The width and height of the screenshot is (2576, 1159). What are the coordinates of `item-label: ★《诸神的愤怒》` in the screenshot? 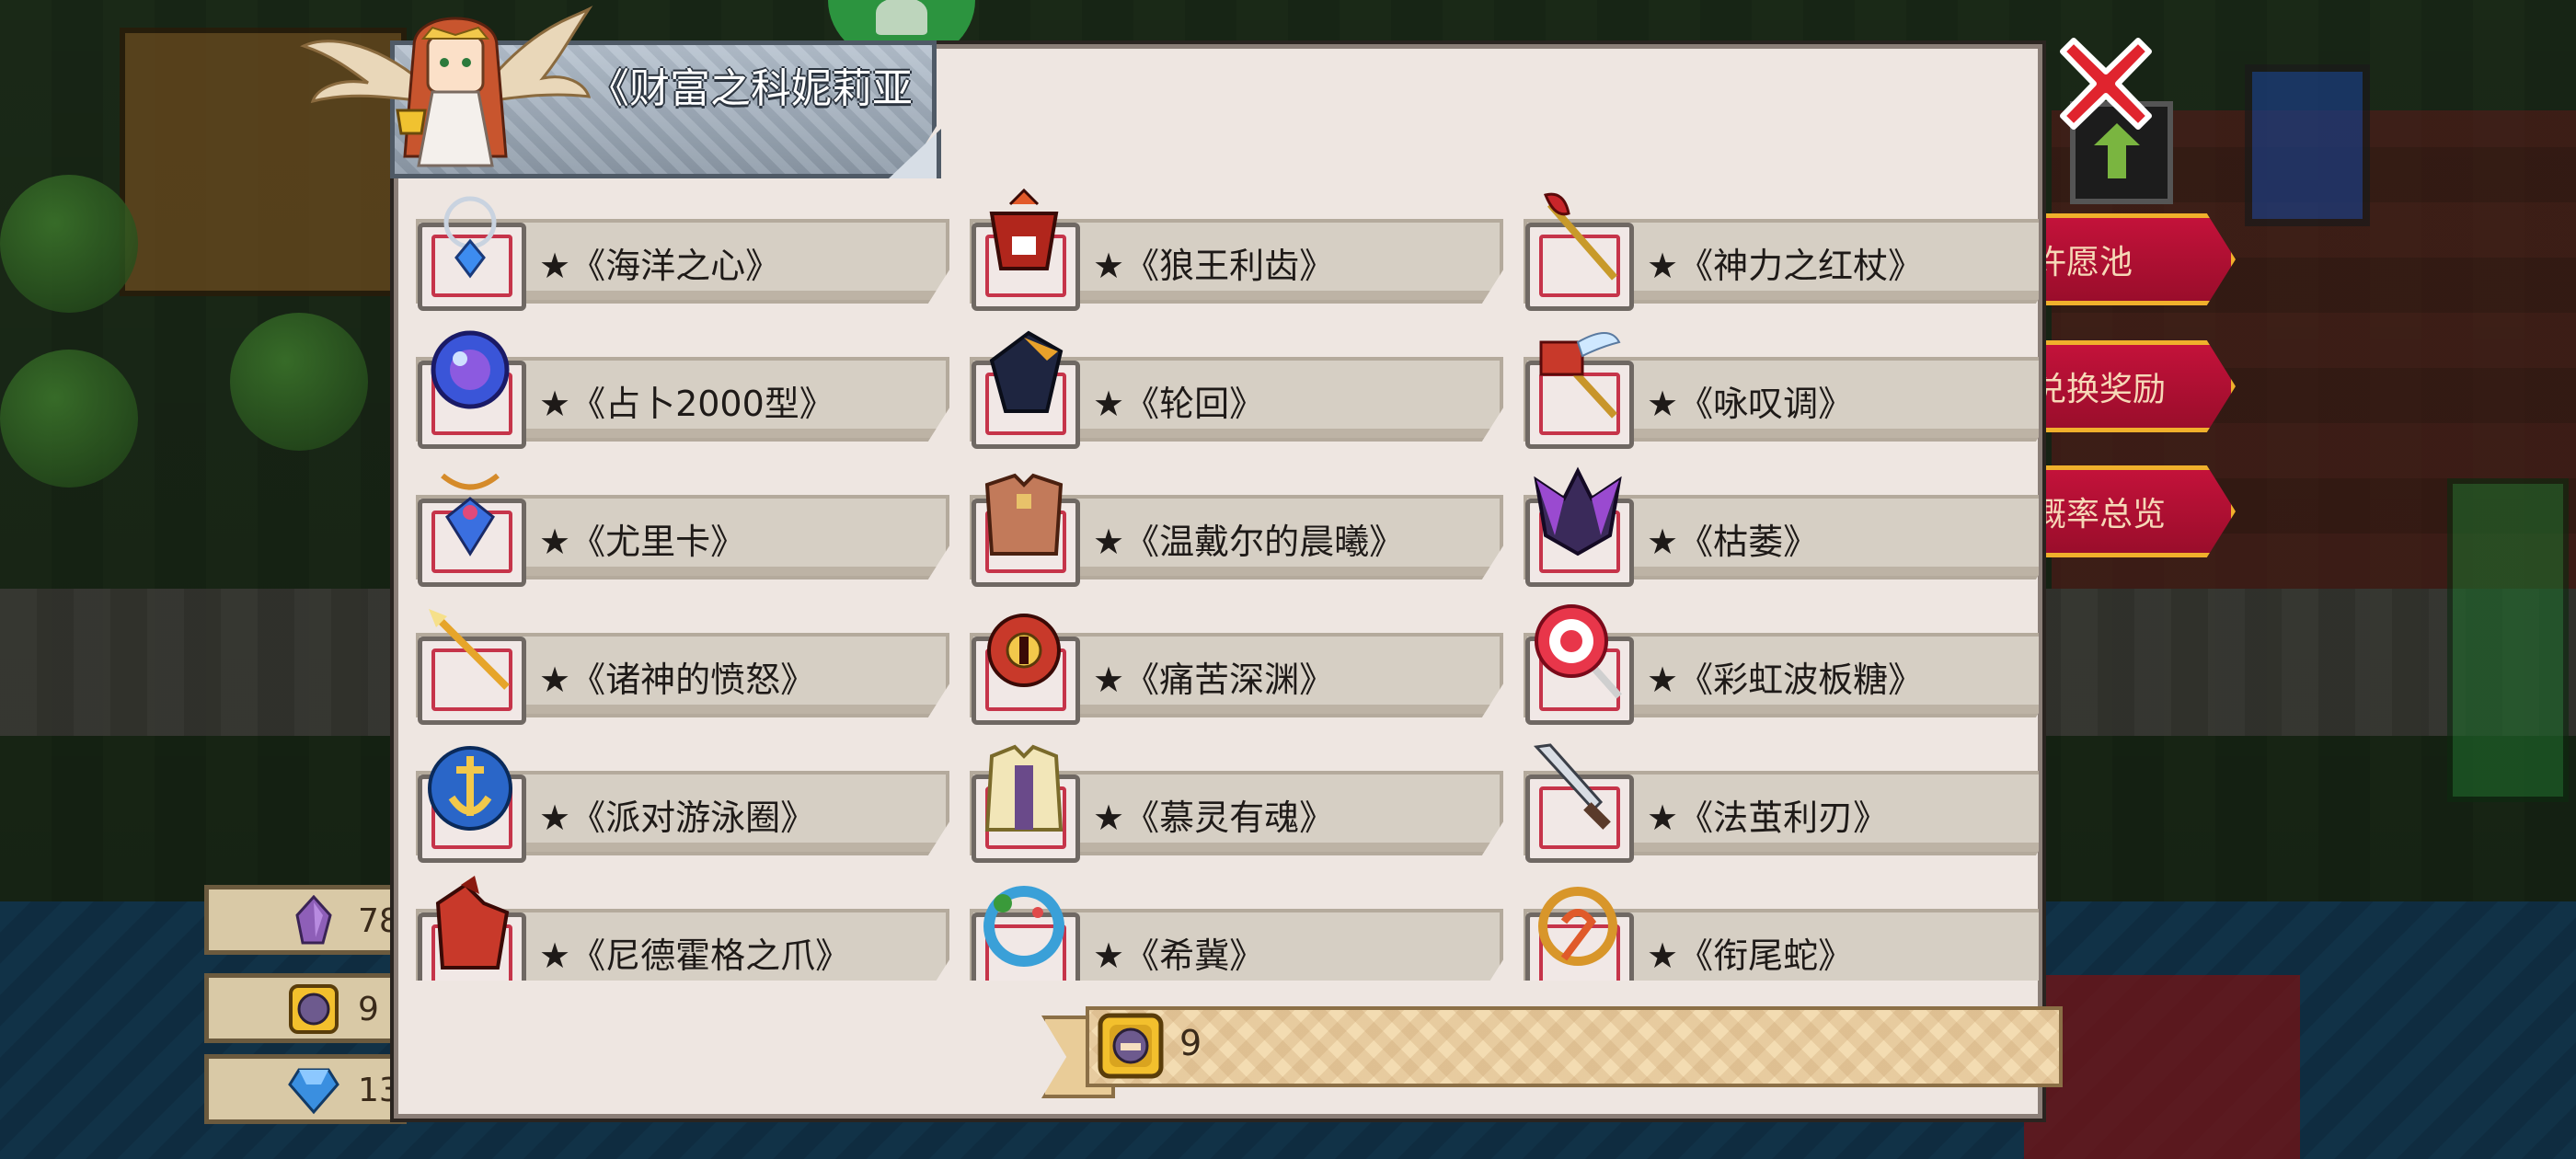 It's located at (677, 680).